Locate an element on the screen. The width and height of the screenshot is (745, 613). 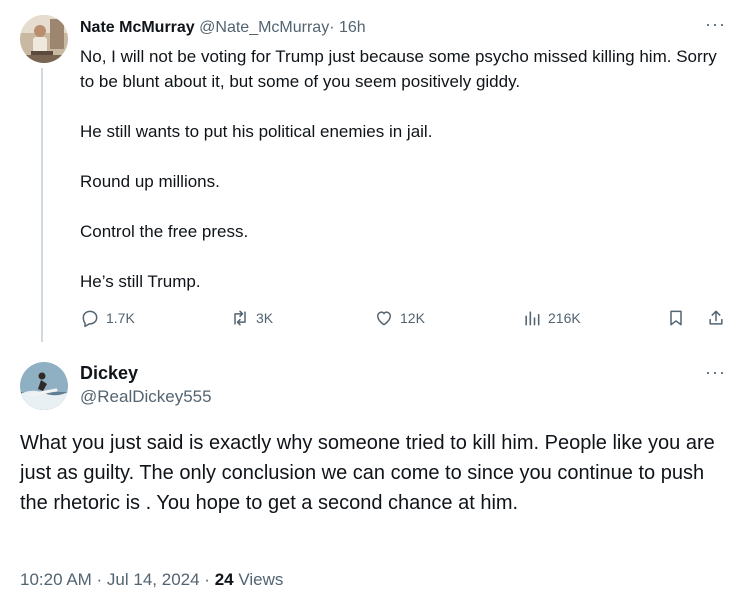
tweet2-more-icon: ··· is located at coordinates (715, 372).